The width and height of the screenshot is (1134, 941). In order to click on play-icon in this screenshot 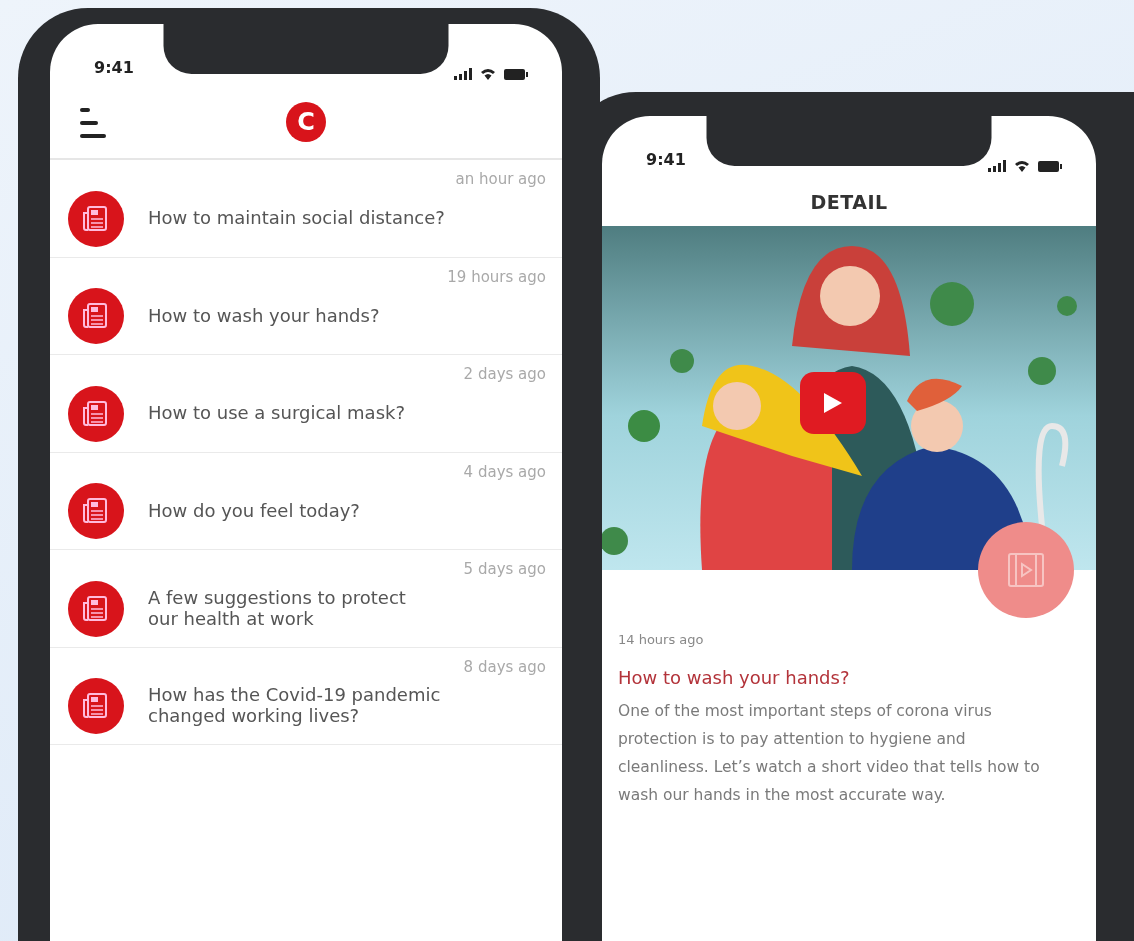, I will do `click(833, 403)`.